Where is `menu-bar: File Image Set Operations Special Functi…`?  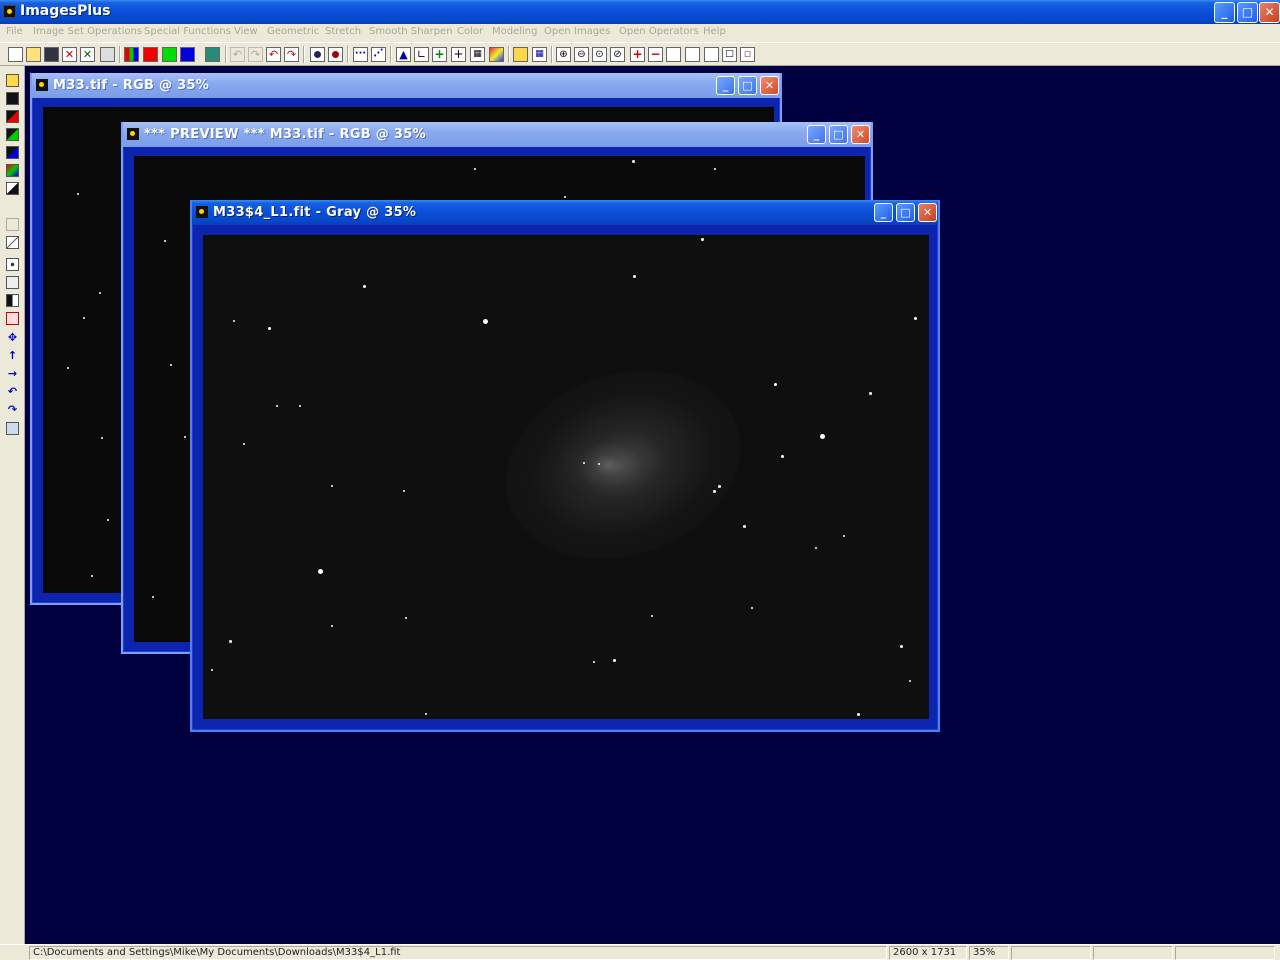
menu-bar: File Image Set Operations Special Functi… is located at coordinates (640, 33).